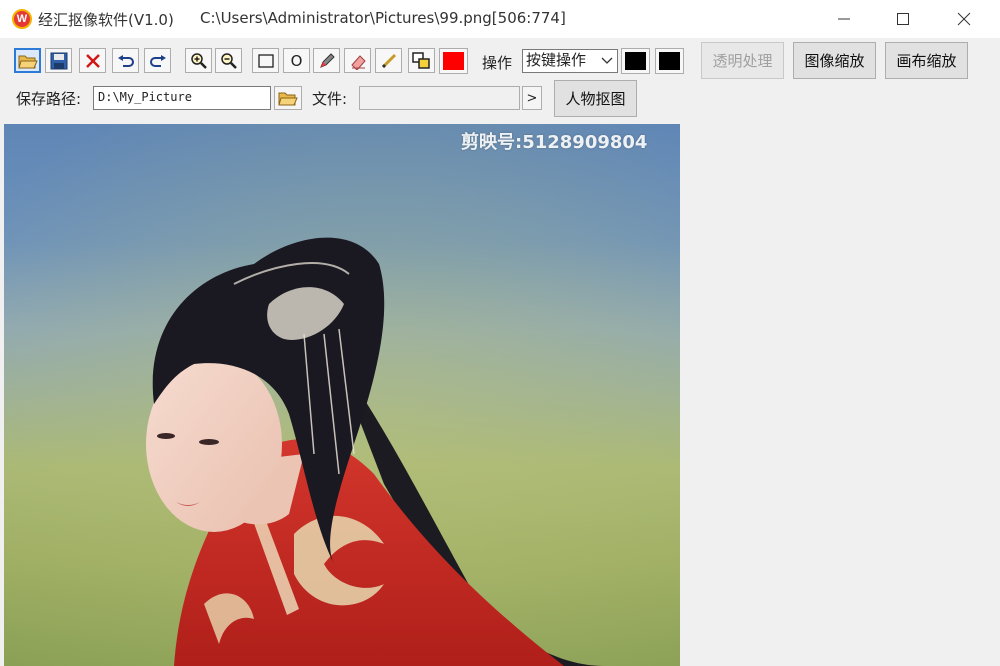 The width and height of the screenshot is (1000, 666). I want to click on pen-tool-button, so click(326, 60).